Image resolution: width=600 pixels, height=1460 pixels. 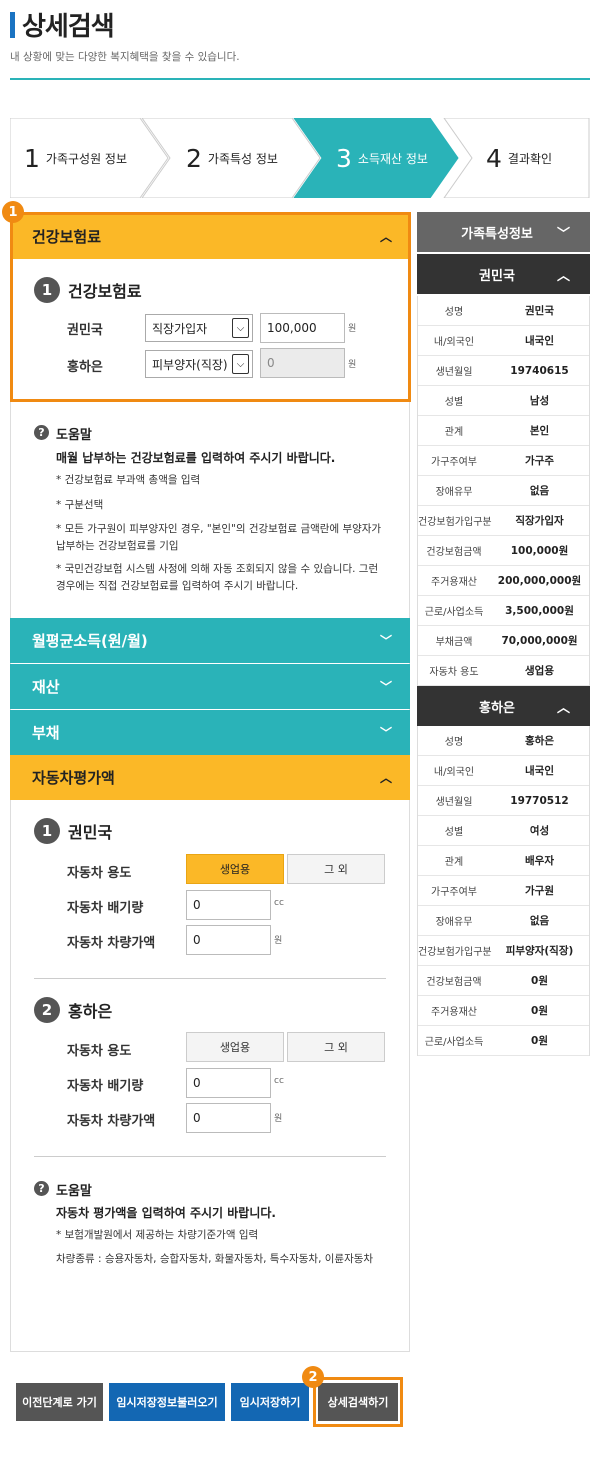 What do you see at coordinates (210, 777) in the screenshot?
I see `accordion-car: 자동차평가액 ︿` at bounding box center [210, 777].